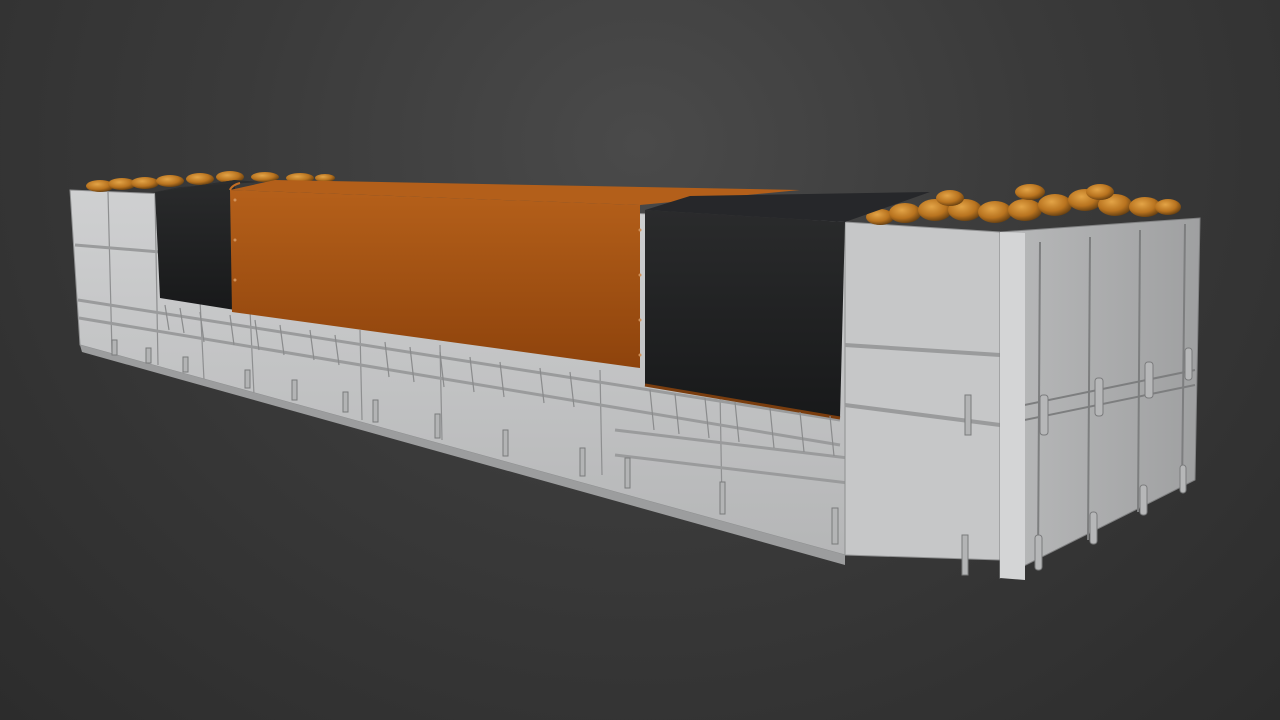 This screenshot has width=1280, height=720. I want to click on cargo-pumpkins-front, so click(1023, 204).